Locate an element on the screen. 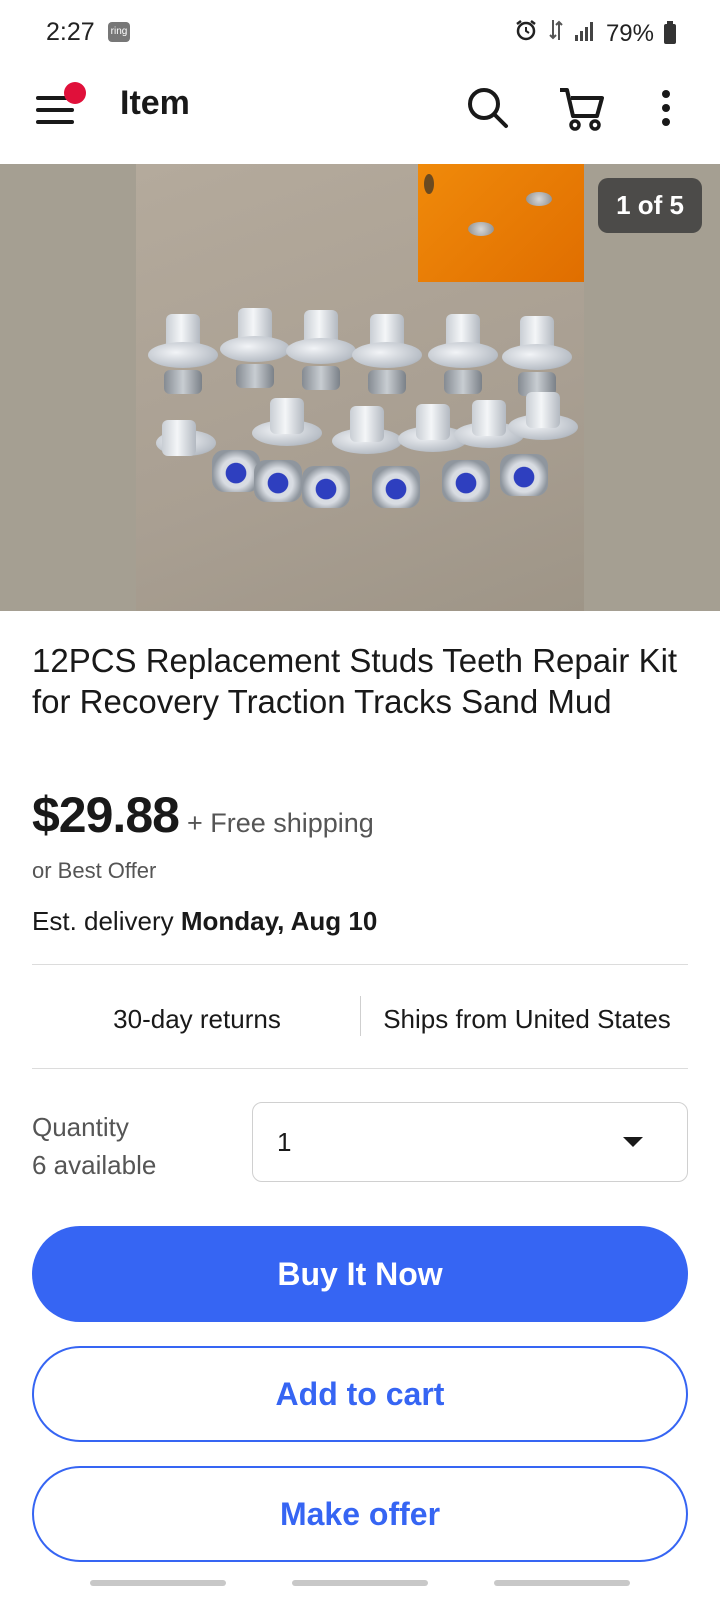 The height and width of the screenshot is (1600, 720). page-title: Item is located at coordinates (155, 103).